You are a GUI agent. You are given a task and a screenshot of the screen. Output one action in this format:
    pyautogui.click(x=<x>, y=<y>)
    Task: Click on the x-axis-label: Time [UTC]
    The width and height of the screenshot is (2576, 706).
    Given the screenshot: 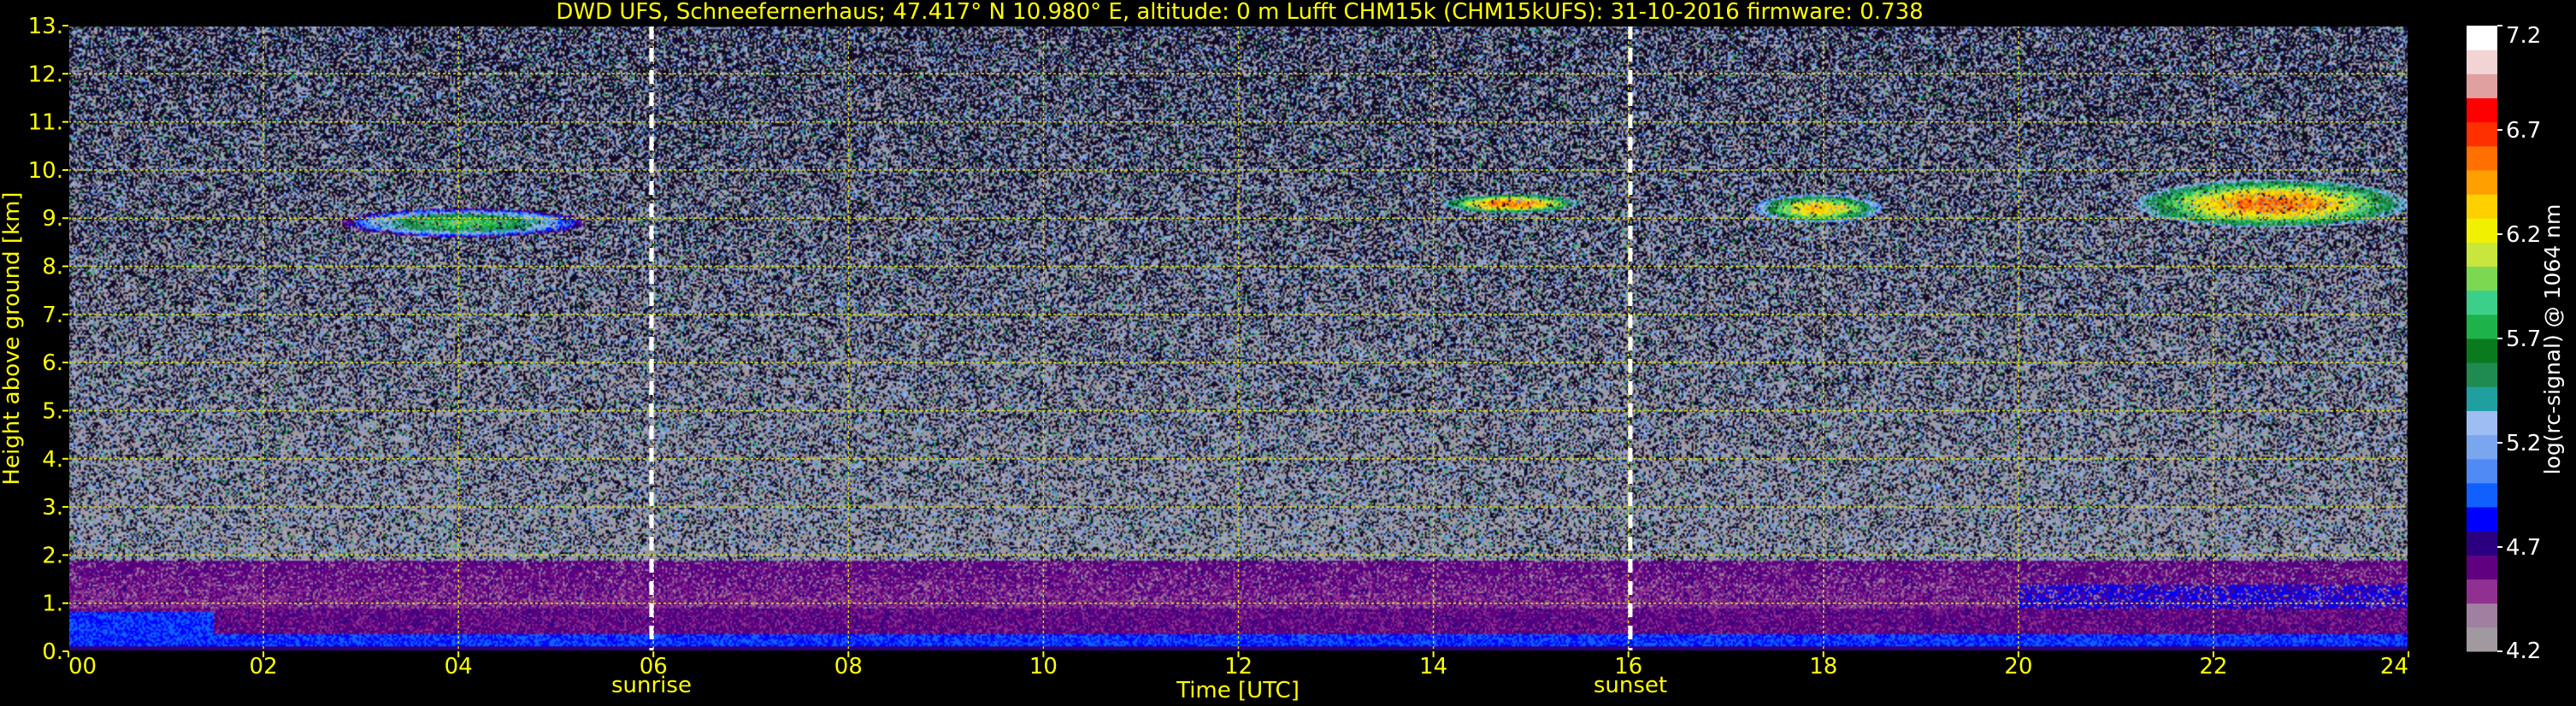 What is the action you would take?
    pyautogui.click(x=1238, y=690)
    